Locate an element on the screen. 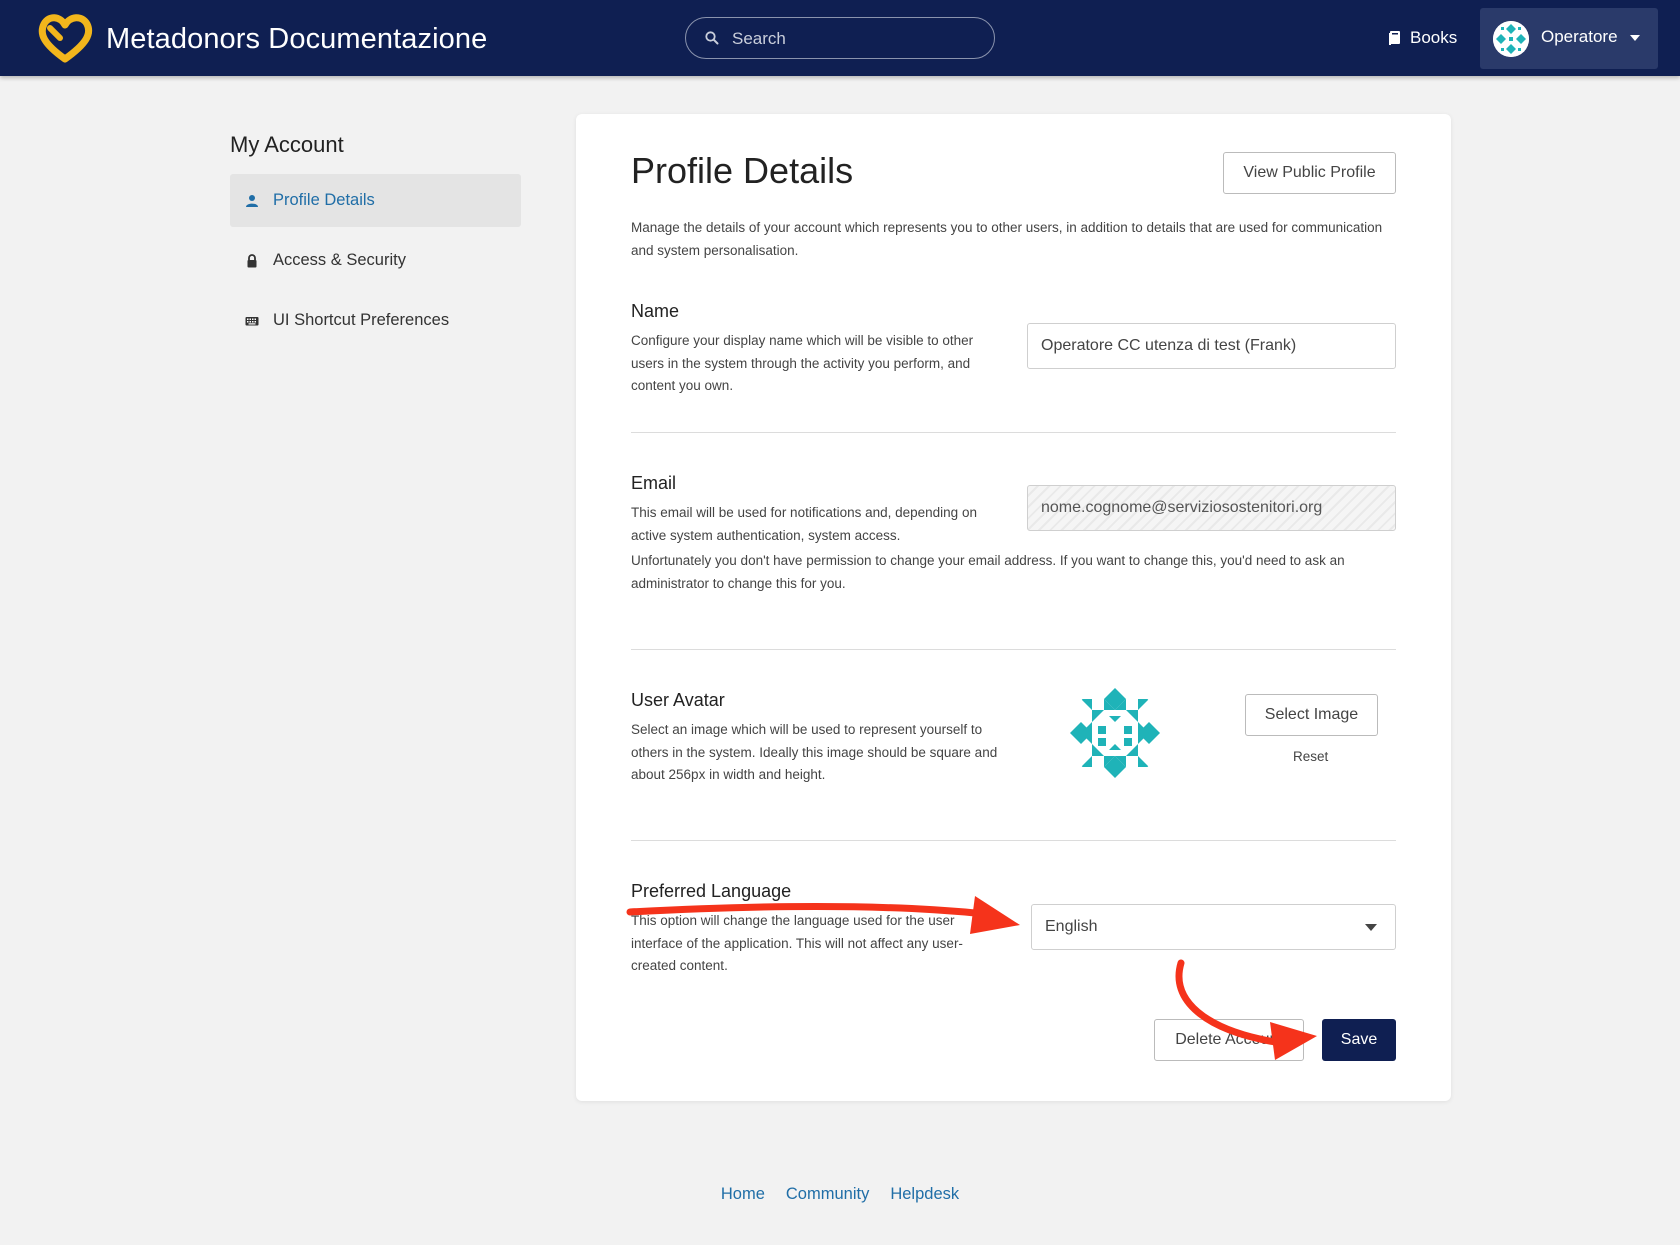 This screenshot has width=1680, height=1245. footer-links: Home Community Helpdesk is located at coordinates (840, 1194).